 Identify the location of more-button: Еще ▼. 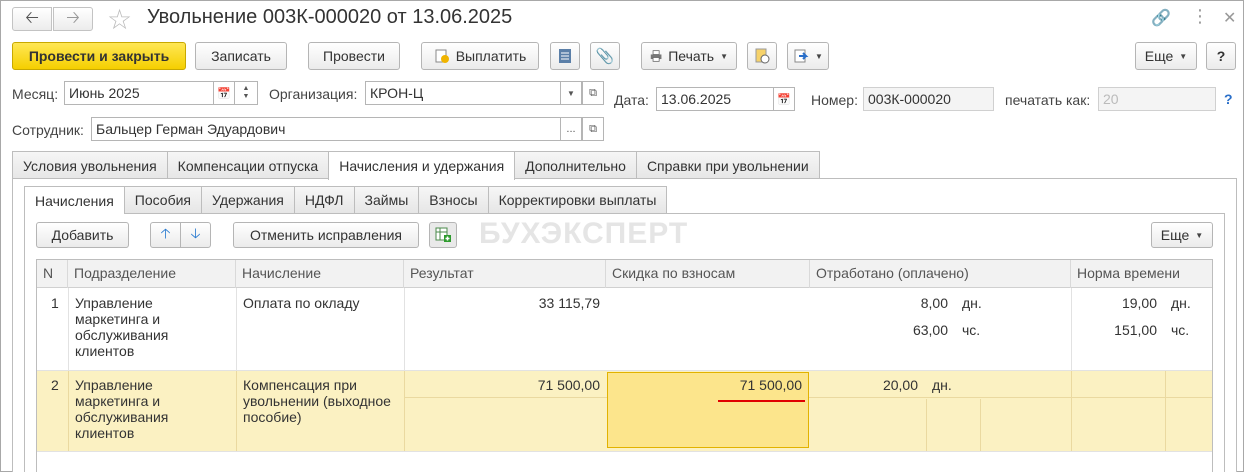
(1166, 56).